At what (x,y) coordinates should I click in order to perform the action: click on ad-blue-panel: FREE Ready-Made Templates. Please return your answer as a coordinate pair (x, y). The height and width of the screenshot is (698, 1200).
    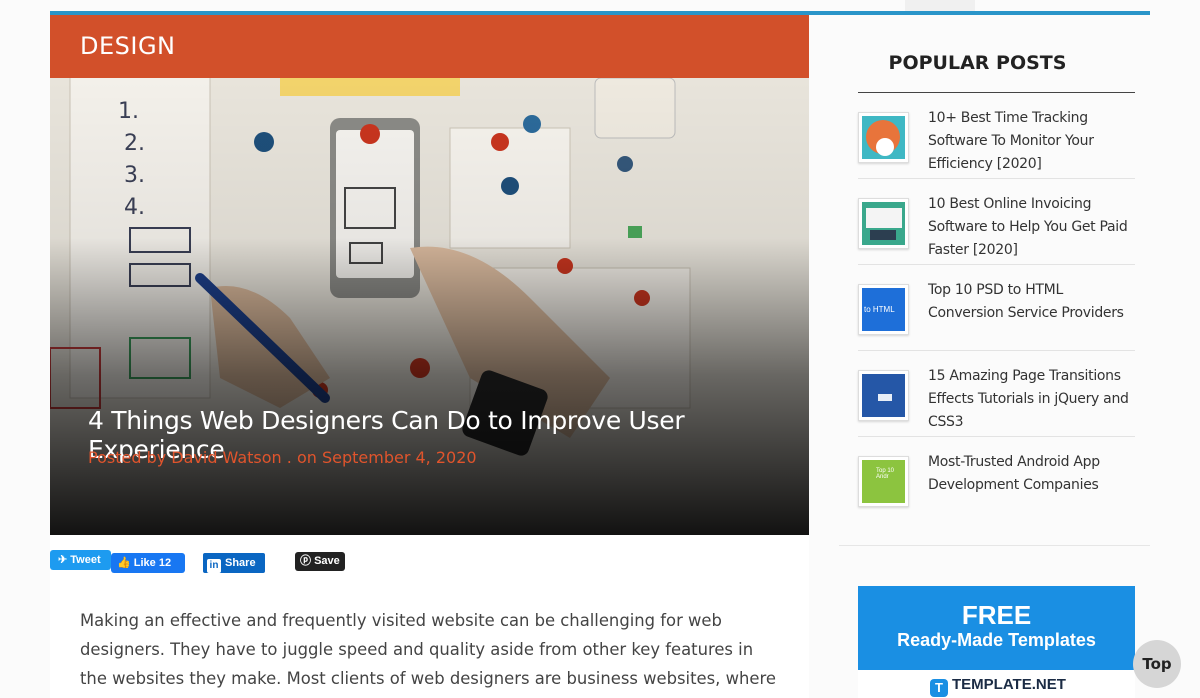
    Looking at the image, I should click on (996, 628).